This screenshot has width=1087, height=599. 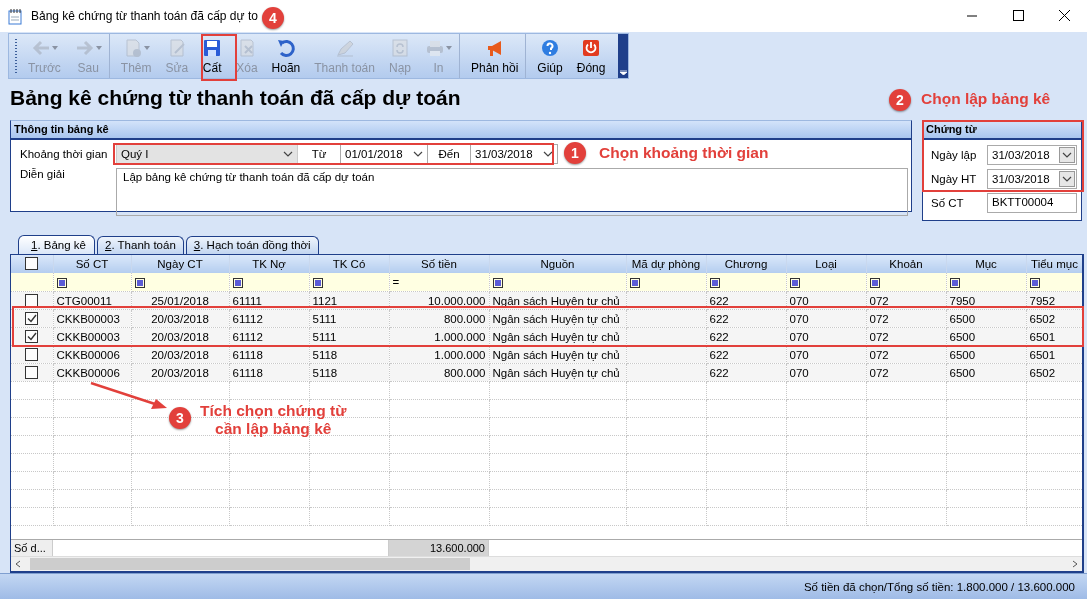 What do you see at coordinates (252, 244) in the screenshot?
I see `tab: 3. Hạch toán đồng thời` at bounding box center [252, 244].